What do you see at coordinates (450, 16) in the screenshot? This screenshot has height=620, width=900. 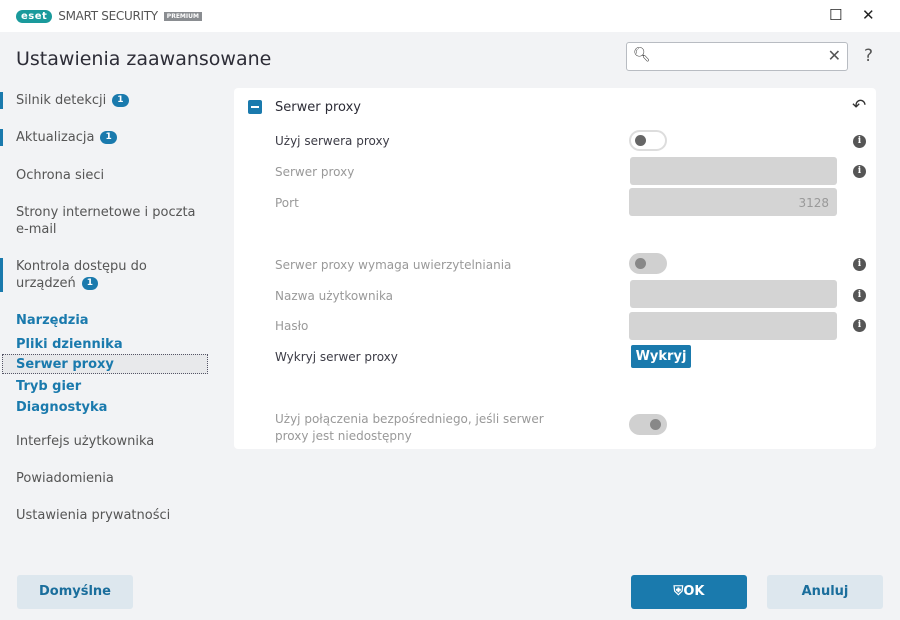 I see `title-bar: eset SMART SECURITY PREMIUM ☐ ✕` at bounding box center [450, 16].